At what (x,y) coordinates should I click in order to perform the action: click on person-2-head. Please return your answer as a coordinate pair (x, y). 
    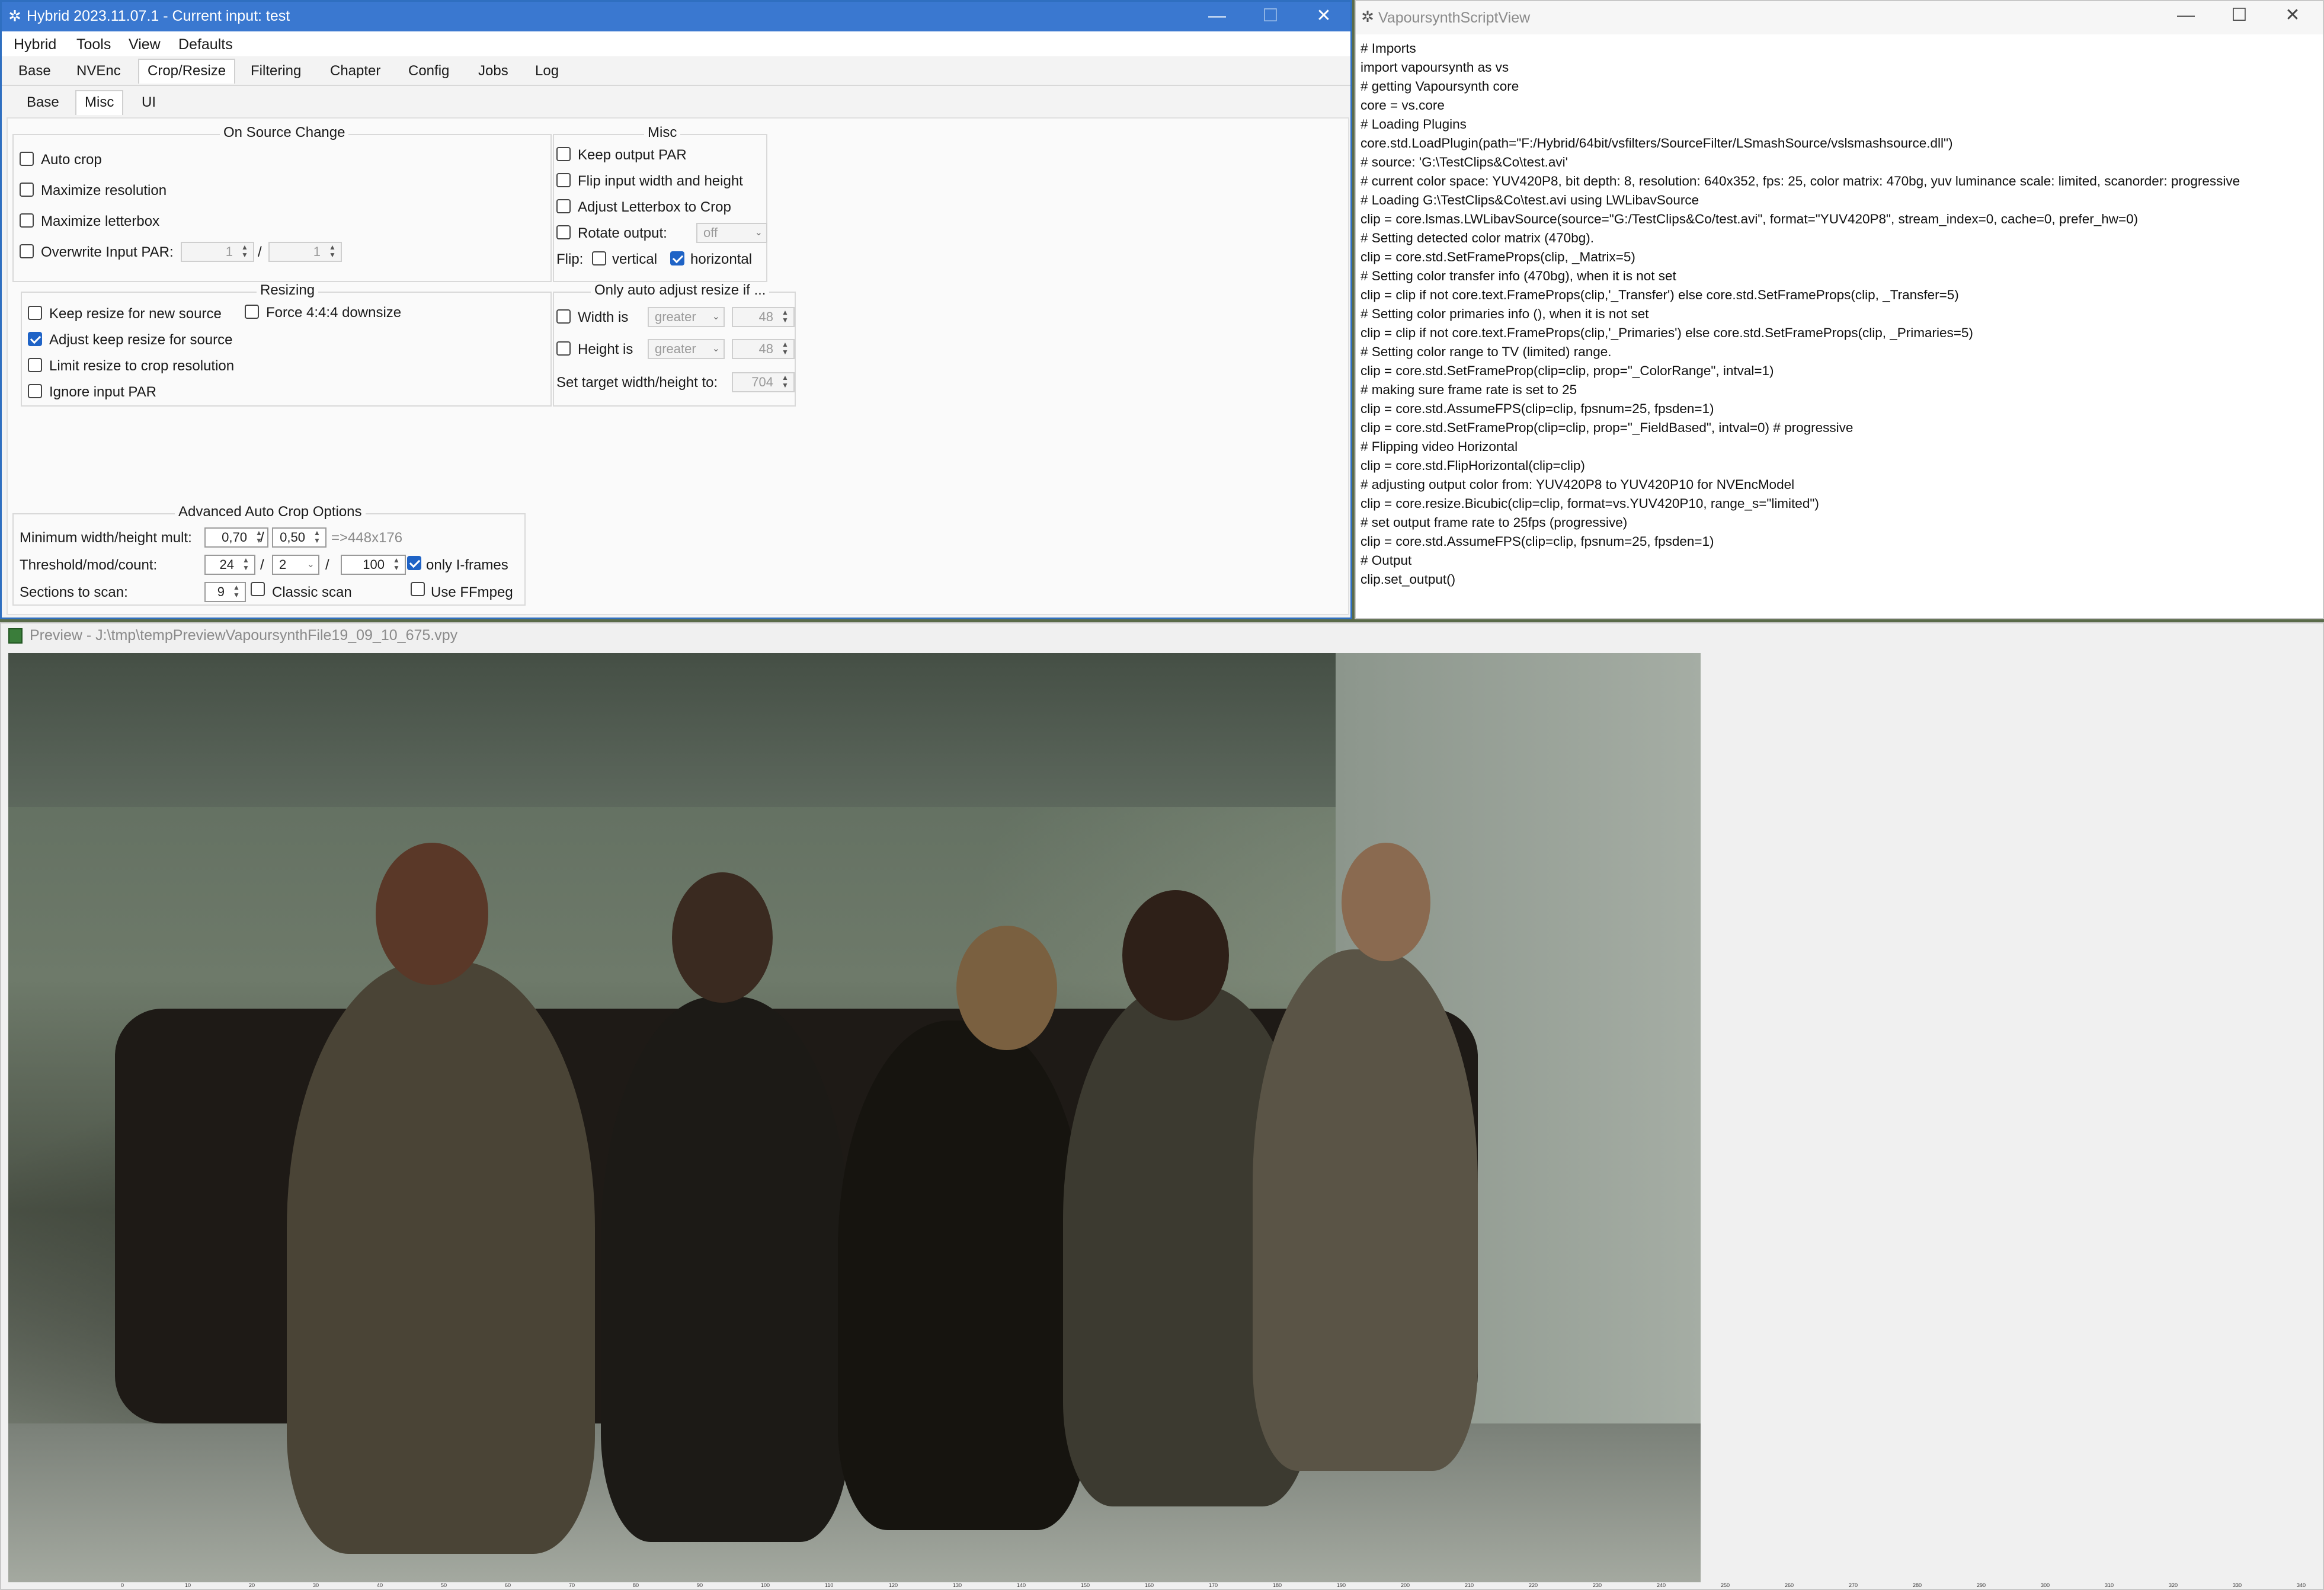
    Looking at the image, I should click on (722, 937).